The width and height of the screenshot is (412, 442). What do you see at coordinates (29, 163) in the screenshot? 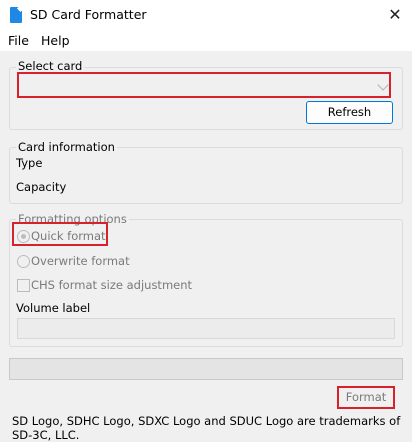
I see `type-label: Type` at bounding box center [29, 163].